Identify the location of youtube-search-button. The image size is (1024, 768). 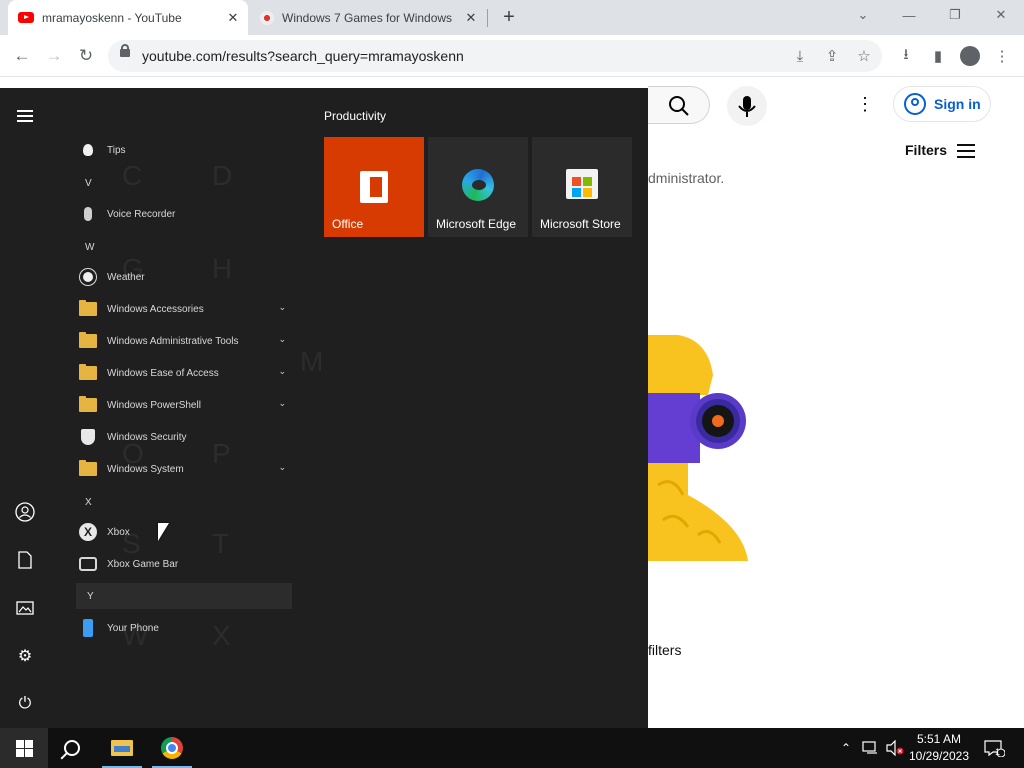
(679, 105).